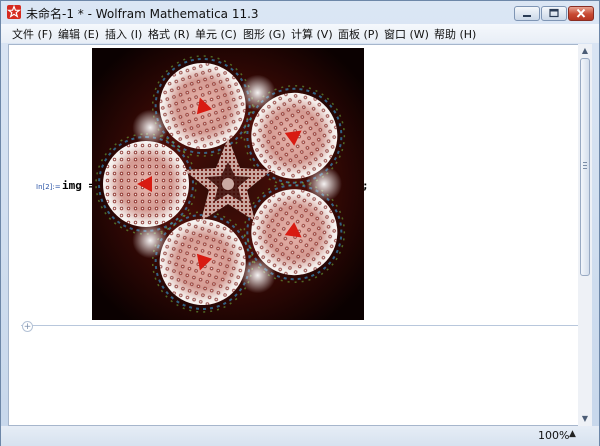 The width and height of the screenshot is (600, 446). I want to click on status-bar: 100% ▲, so click(300, 436).